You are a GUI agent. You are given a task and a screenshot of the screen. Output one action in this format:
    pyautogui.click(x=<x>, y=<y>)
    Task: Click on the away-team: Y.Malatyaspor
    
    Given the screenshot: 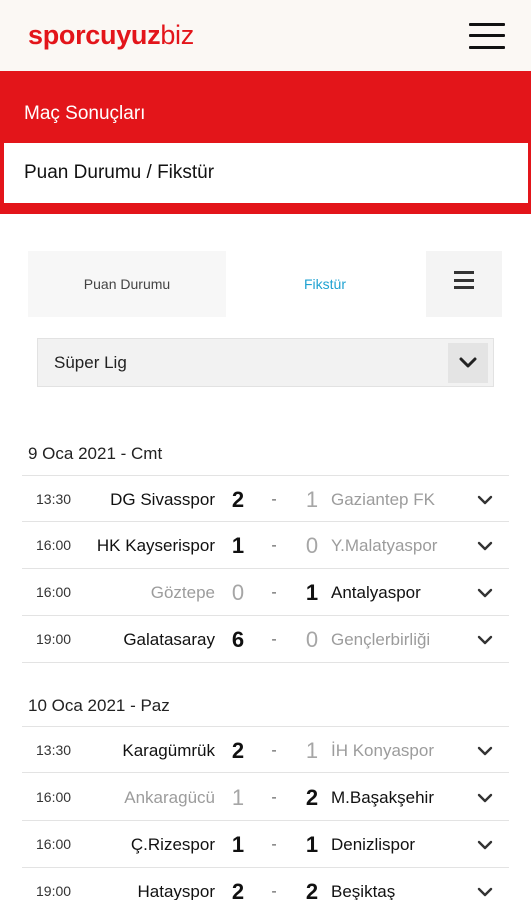 What is the action you would take?
    pyautogui.click(x=384, y=545)
    